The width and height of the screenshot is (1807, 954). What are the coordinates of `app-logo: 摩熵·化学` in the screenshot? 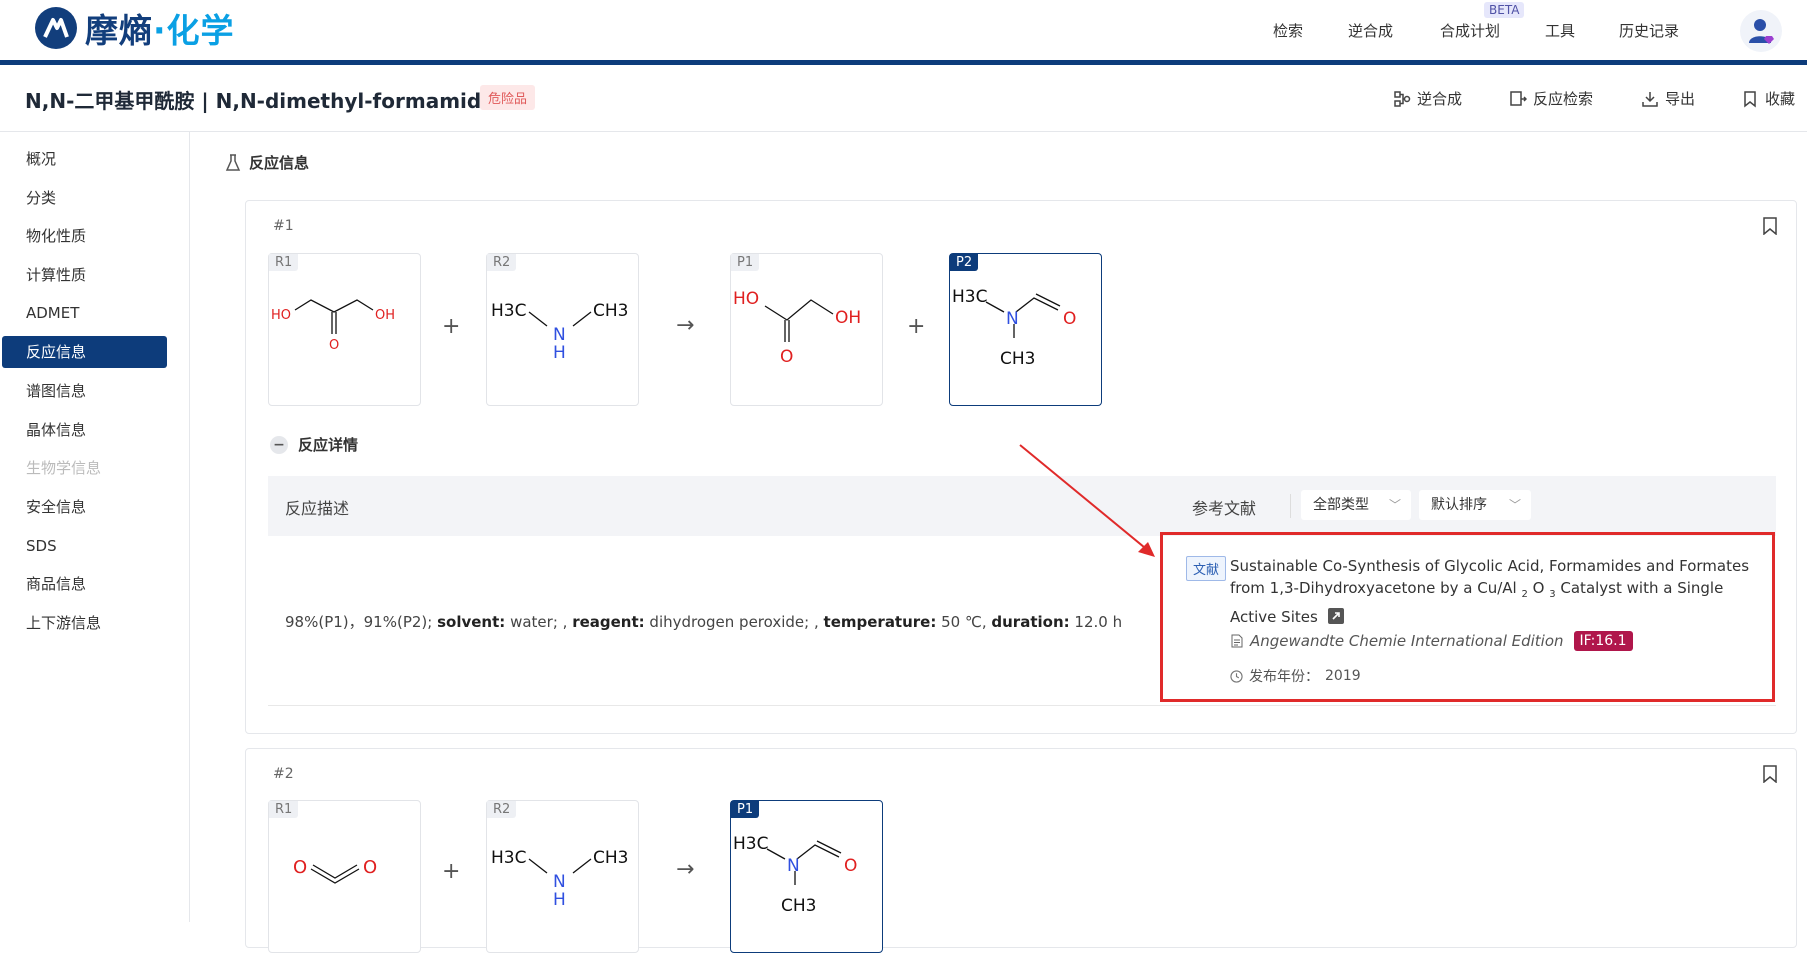 It's located at (135, 28).